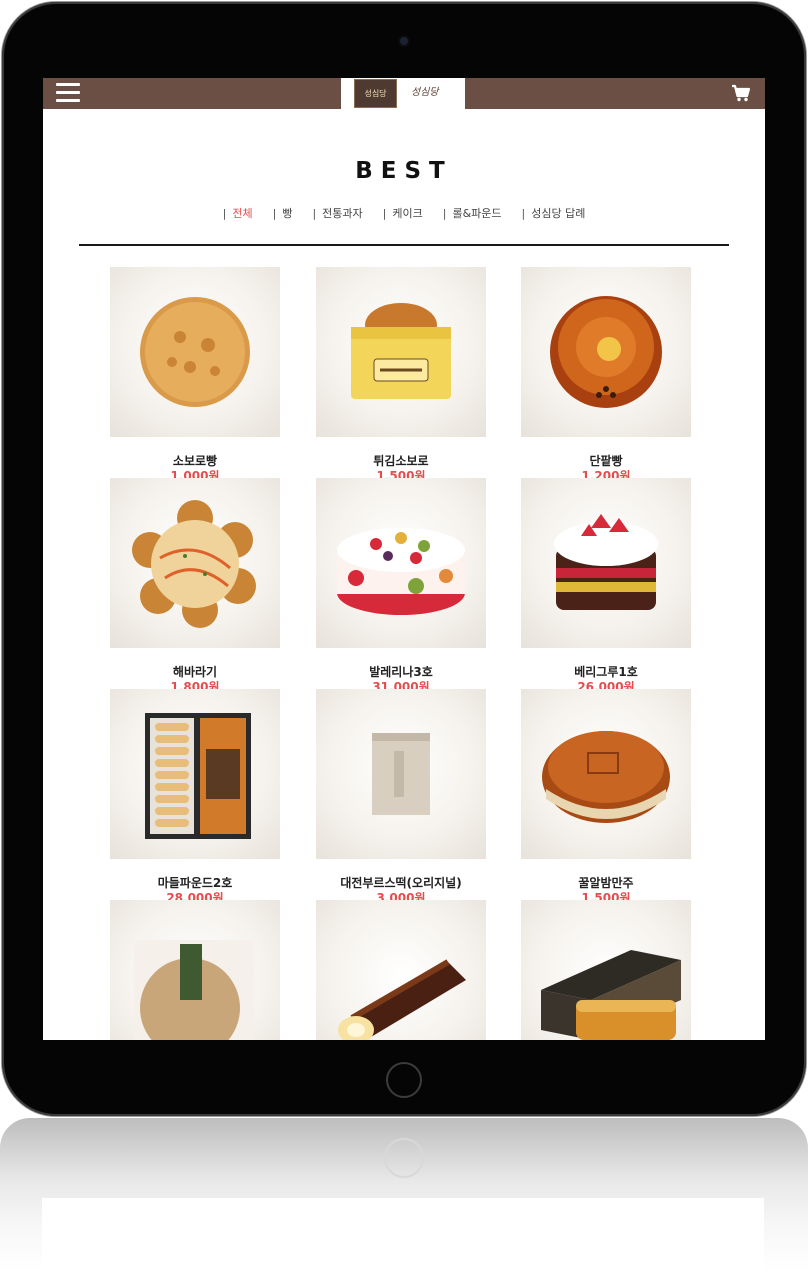 The width and height of the screenshot is (808, 1272). Describe the element at coordinates (68, 93) in the screenshot. I see `hamburger-menu-icon` at that location.